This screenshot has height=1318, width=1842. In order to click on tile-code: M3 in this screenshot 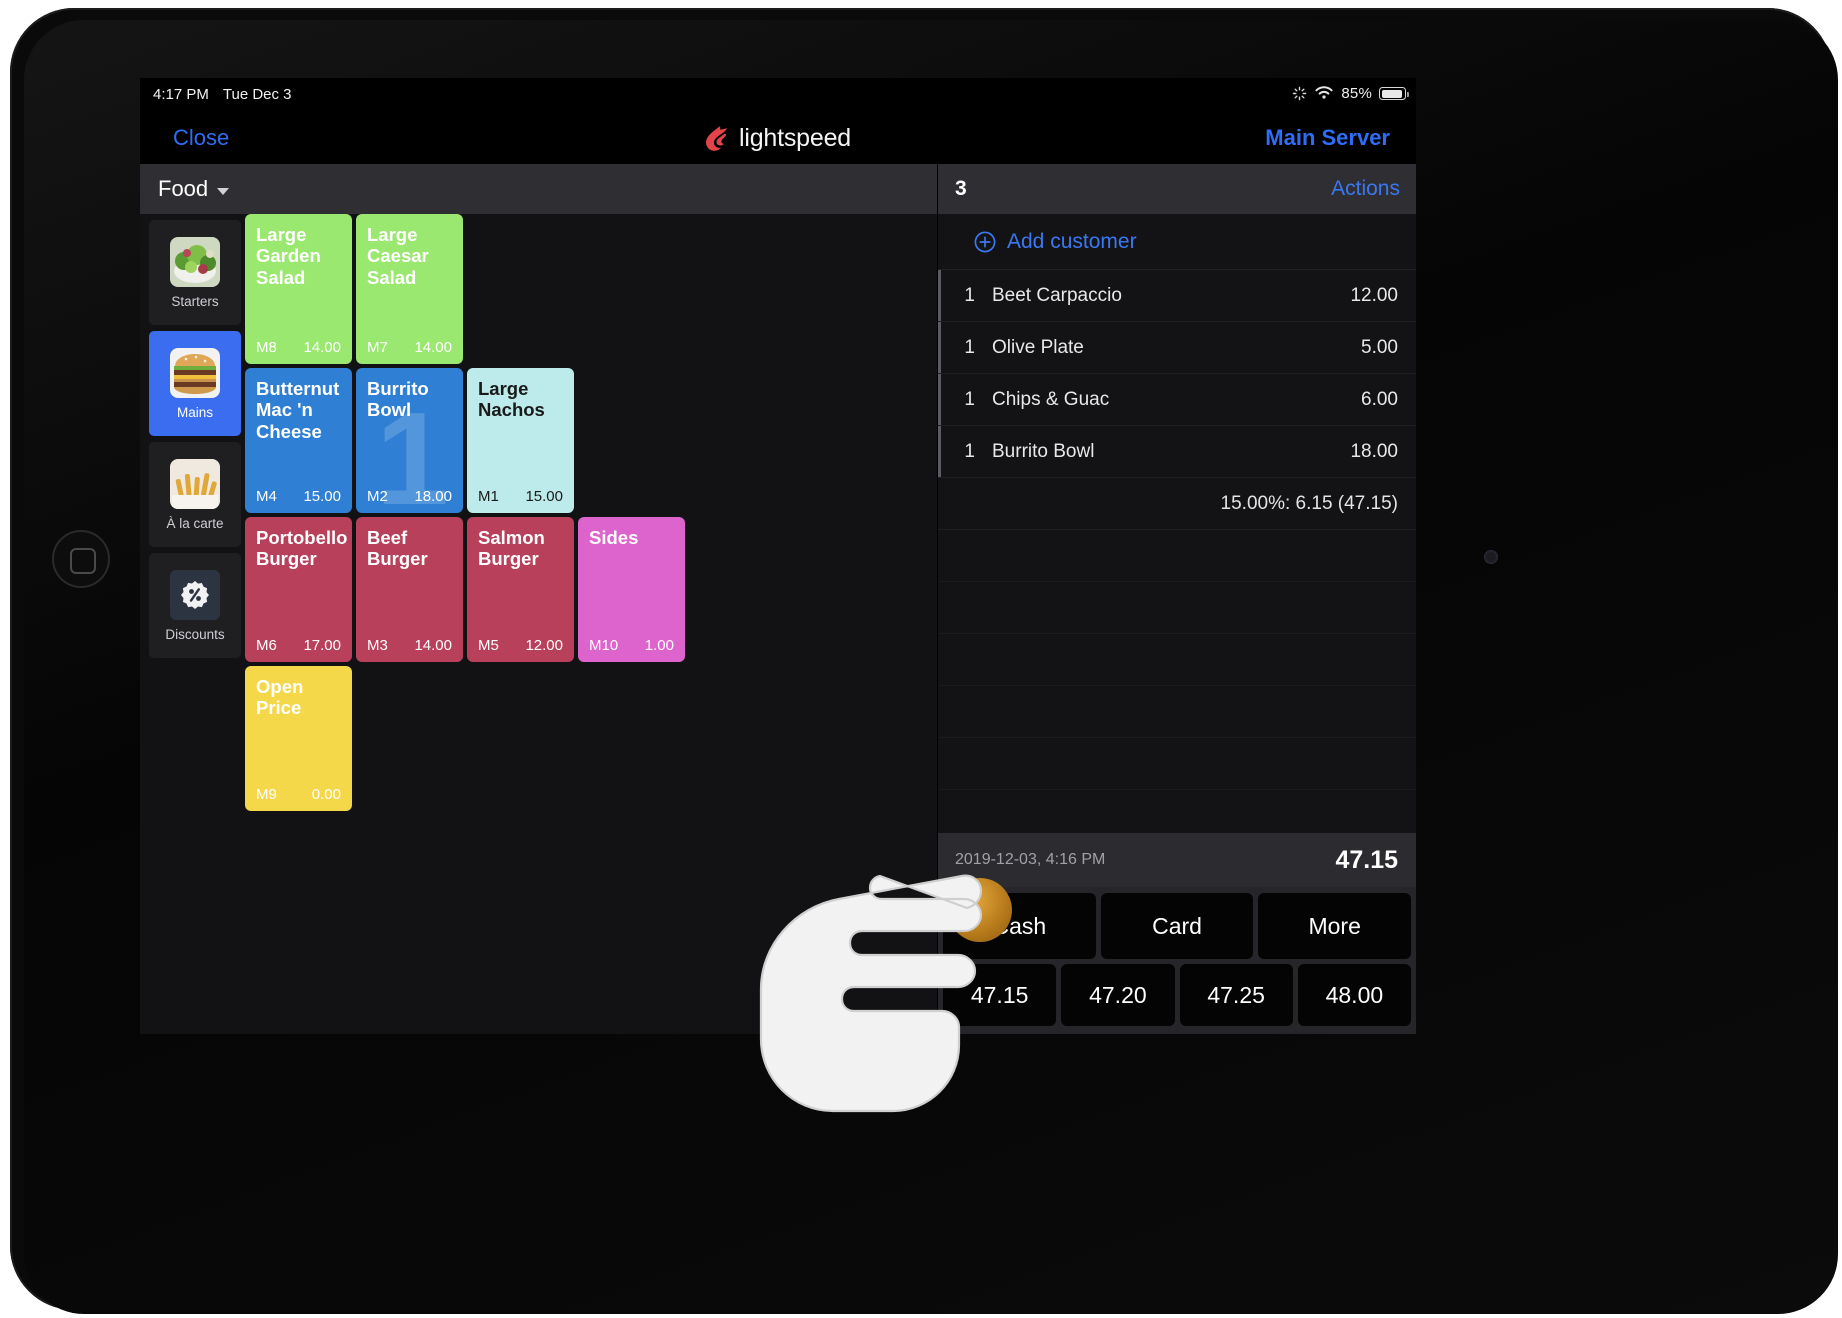, I will do `click(377, 645)`.